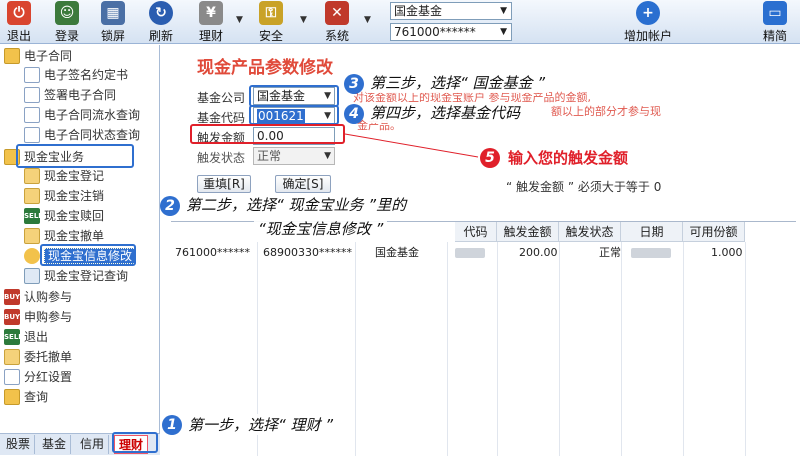 The image size is (800, 456). I want to click on tree-item-contract-flow-query: 电子合同流水查询, so click(82, 115).